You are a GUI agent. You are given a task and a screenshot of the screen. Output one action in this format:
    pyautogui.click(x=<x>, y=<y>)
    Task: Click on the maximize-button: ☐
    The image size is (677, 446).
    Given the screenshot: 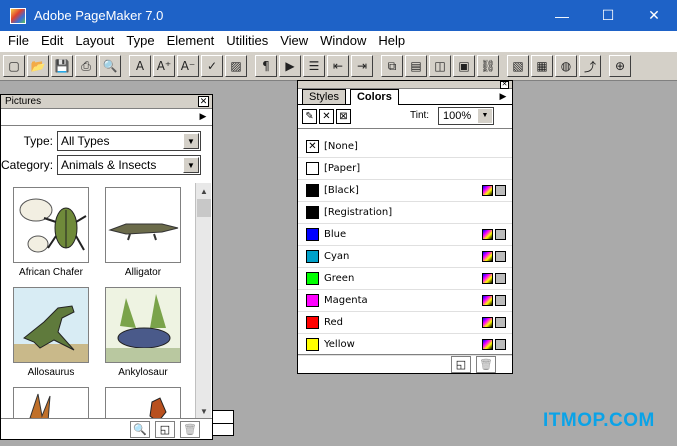 What is the action you would take?
    pyautogui.click(x=608, y=15)
    